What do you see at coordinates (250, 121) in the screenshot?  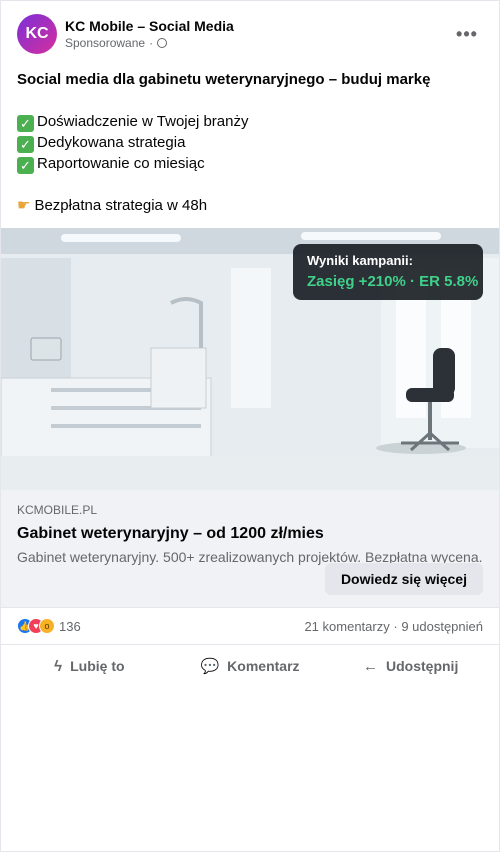 I see `check-item: ✓ Doświadczenie w Twojej branży` at bounding box center [250, 121].